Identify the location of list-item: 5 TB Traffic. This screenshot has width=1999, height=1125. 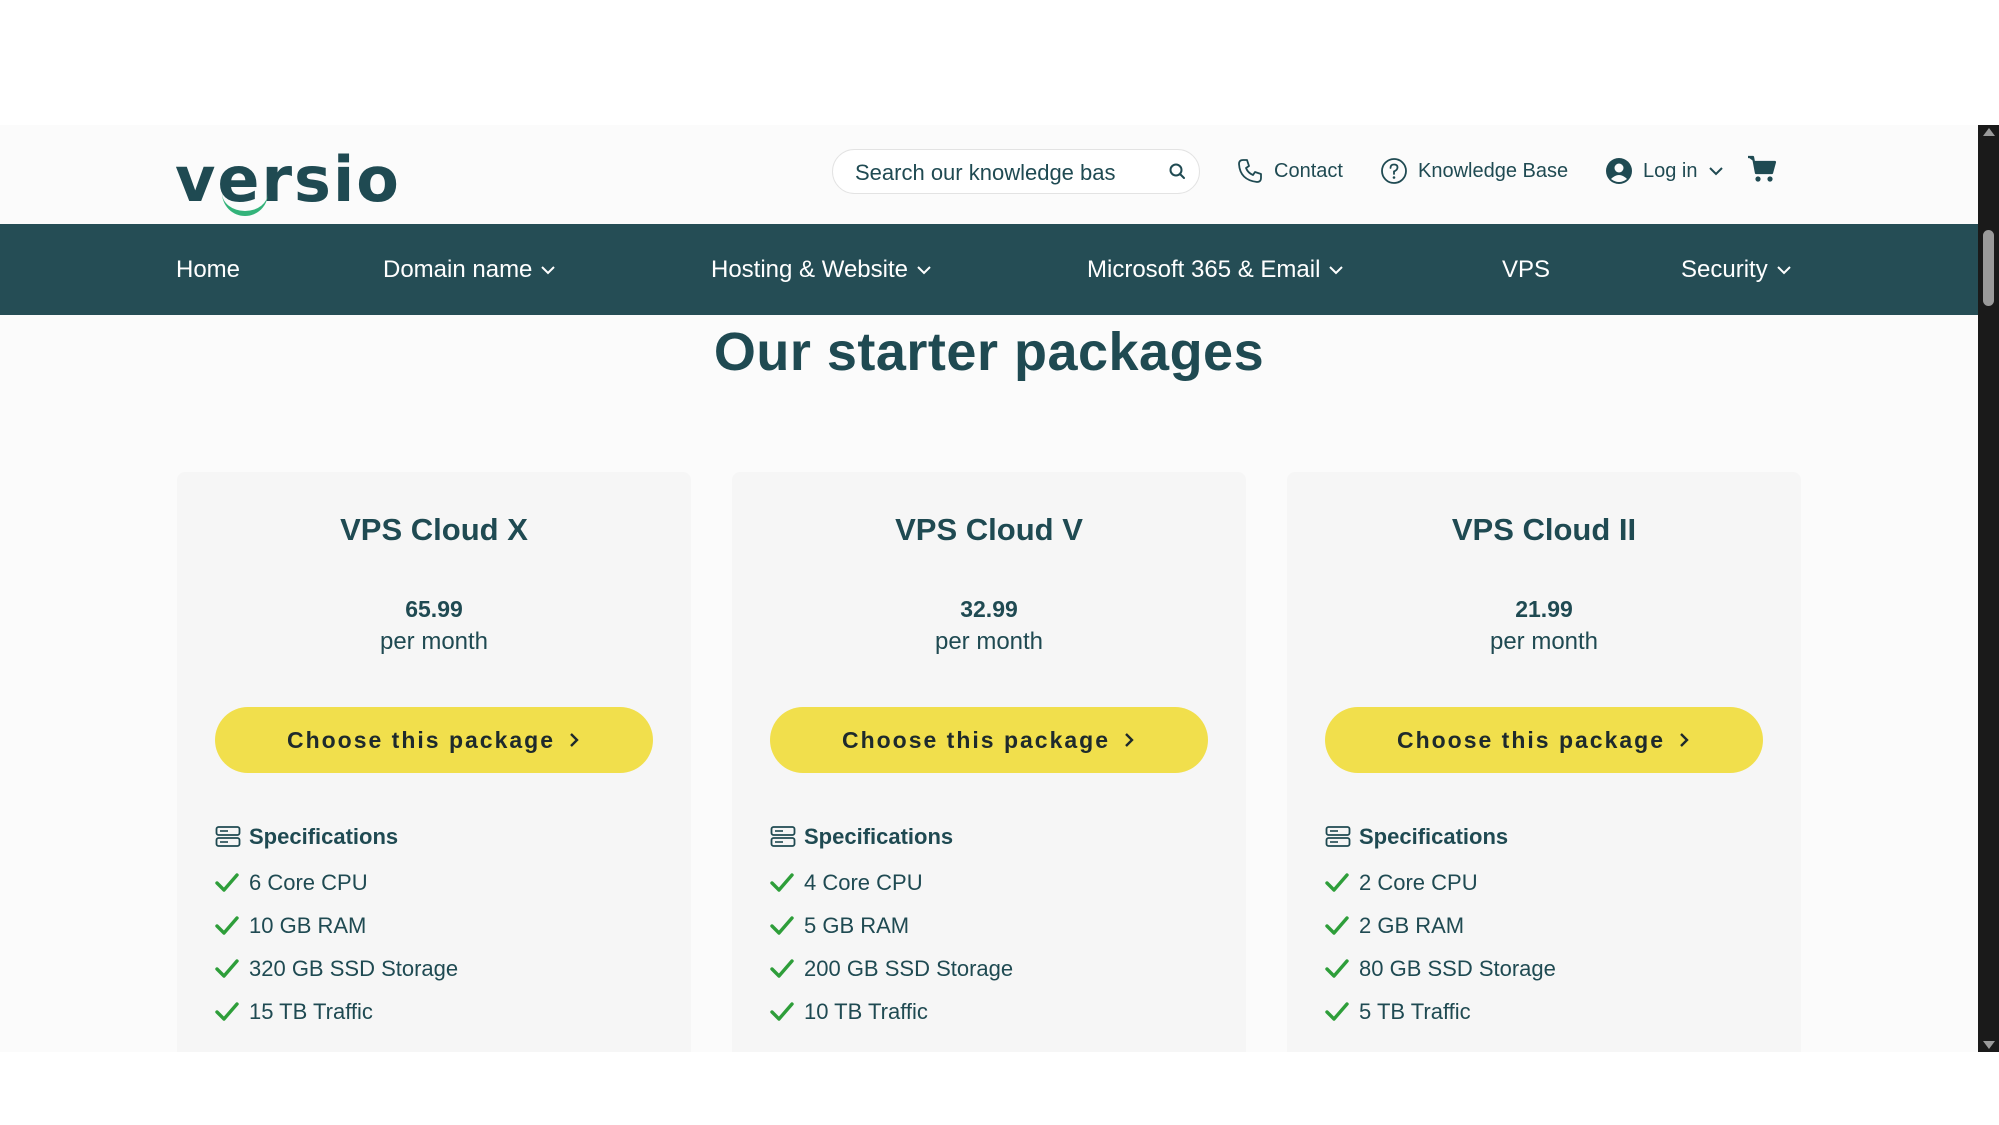
(1440, 1011).